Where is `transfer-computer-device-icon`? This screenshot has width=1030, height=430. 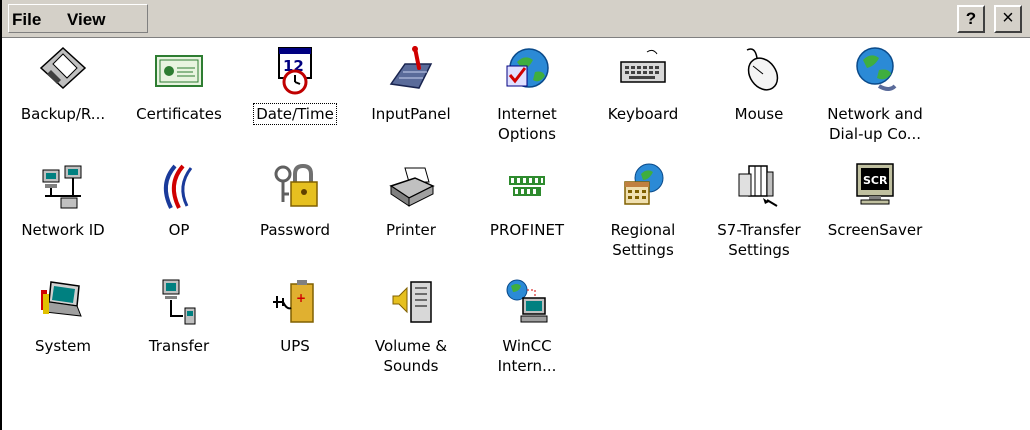 transfer-computer-device-icon is located at coordinates (179, 302).